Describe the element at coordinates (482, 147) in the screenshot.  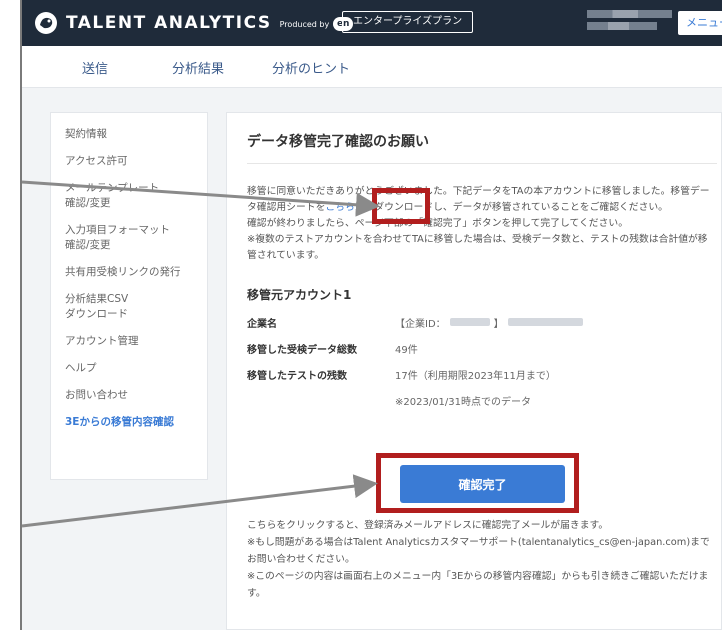
I see `page-title: データ移管完了確認のお願い` at that location.